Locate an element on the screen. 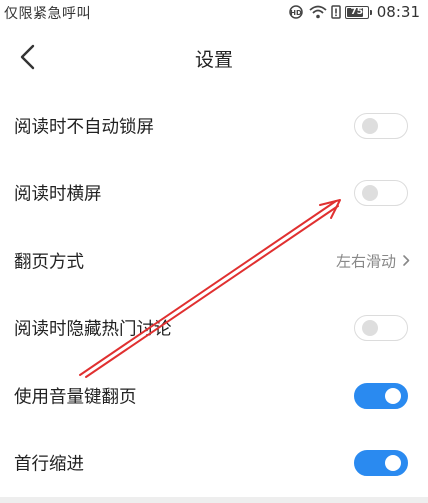 Image resolution: width=428 pixels, height=503 pixels. landscape-toggle is located at coordinates (381, 193).